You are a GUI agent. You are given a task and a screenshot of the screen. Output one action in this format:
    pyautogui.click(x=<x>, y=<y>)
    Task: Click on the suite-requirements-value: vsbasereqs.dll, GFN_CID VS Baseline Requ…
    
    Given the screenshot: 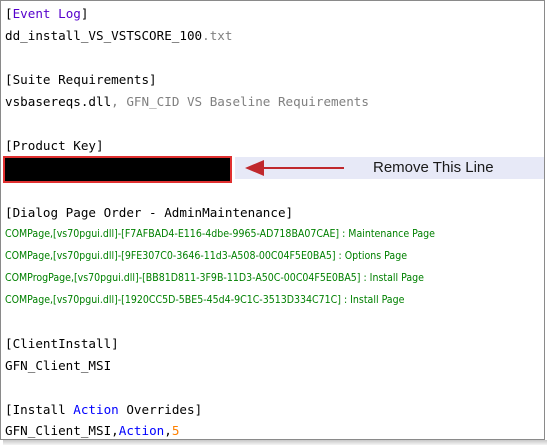 What is the action you would take?
    pyautogui.click(x=187, y=102)
    